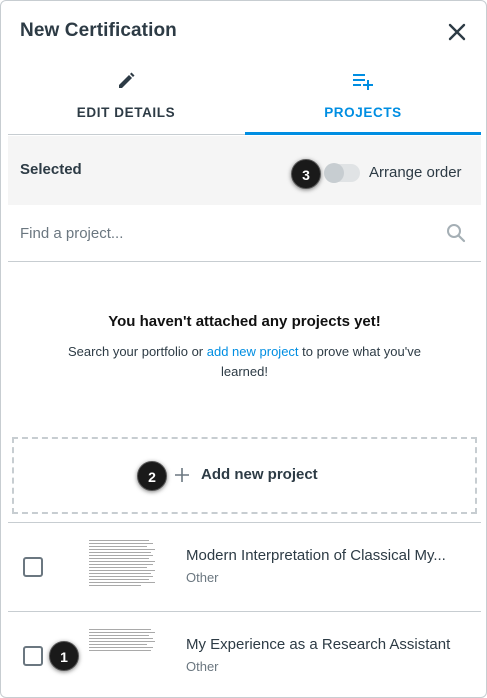 Image resolution: width=487 pixels, height=698 pixels. Describe the element at coordinates (98, 30) in the screenshot. I see `panel-title: New Certification` at that location.